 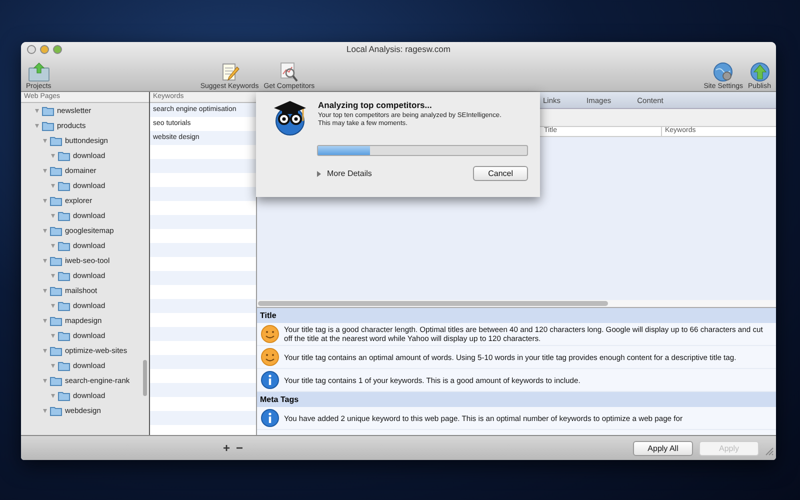 I want to click on vertical-scrollbar, so click(x=145, y=378).